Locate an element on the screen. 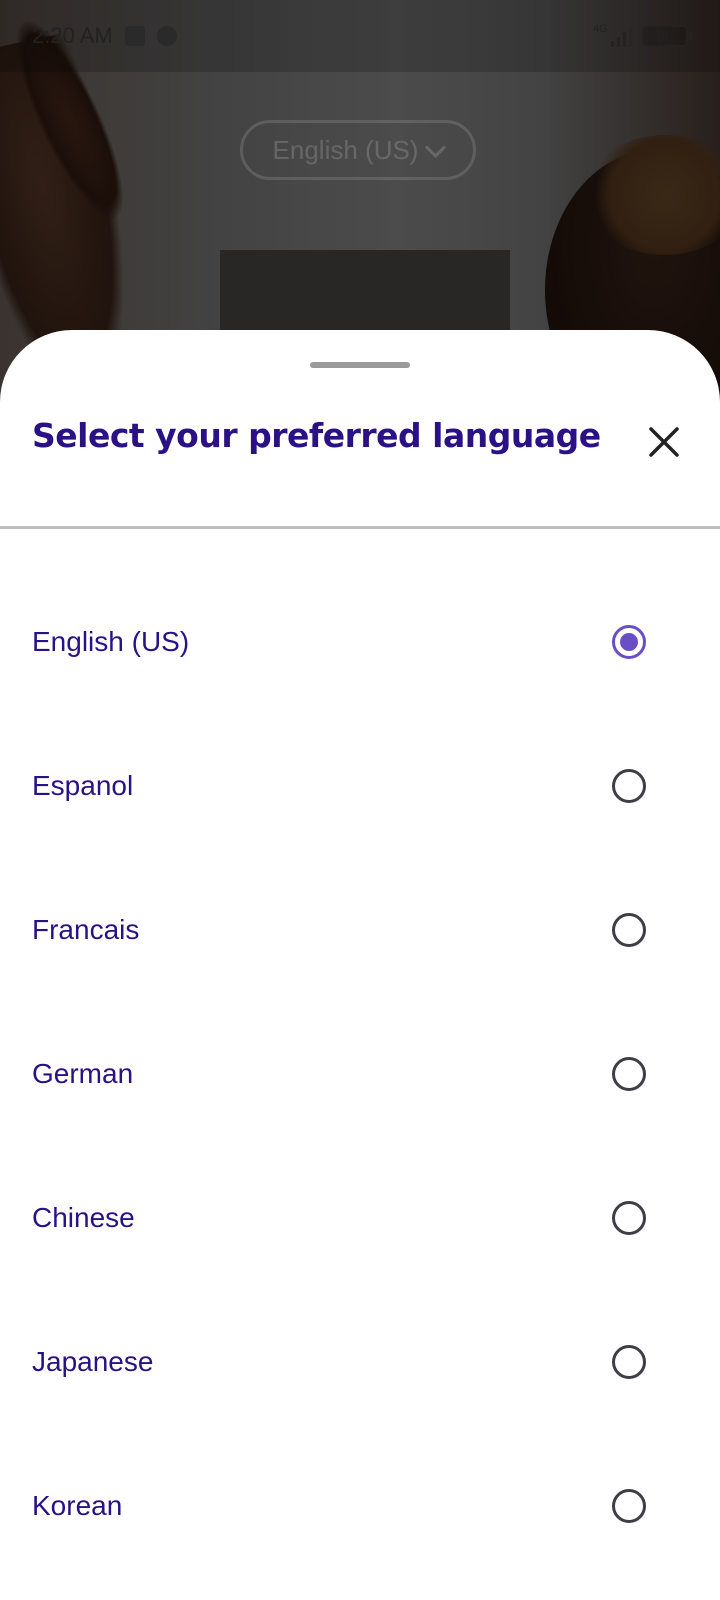 Image resolution: width=720 pixels, height=1600 pixels. radio-button-selected is located at coordinates (629, 642).